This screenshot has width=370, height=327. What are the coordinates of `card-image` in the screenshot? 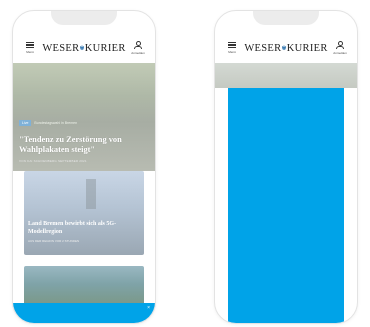 It's located at (91, 194).